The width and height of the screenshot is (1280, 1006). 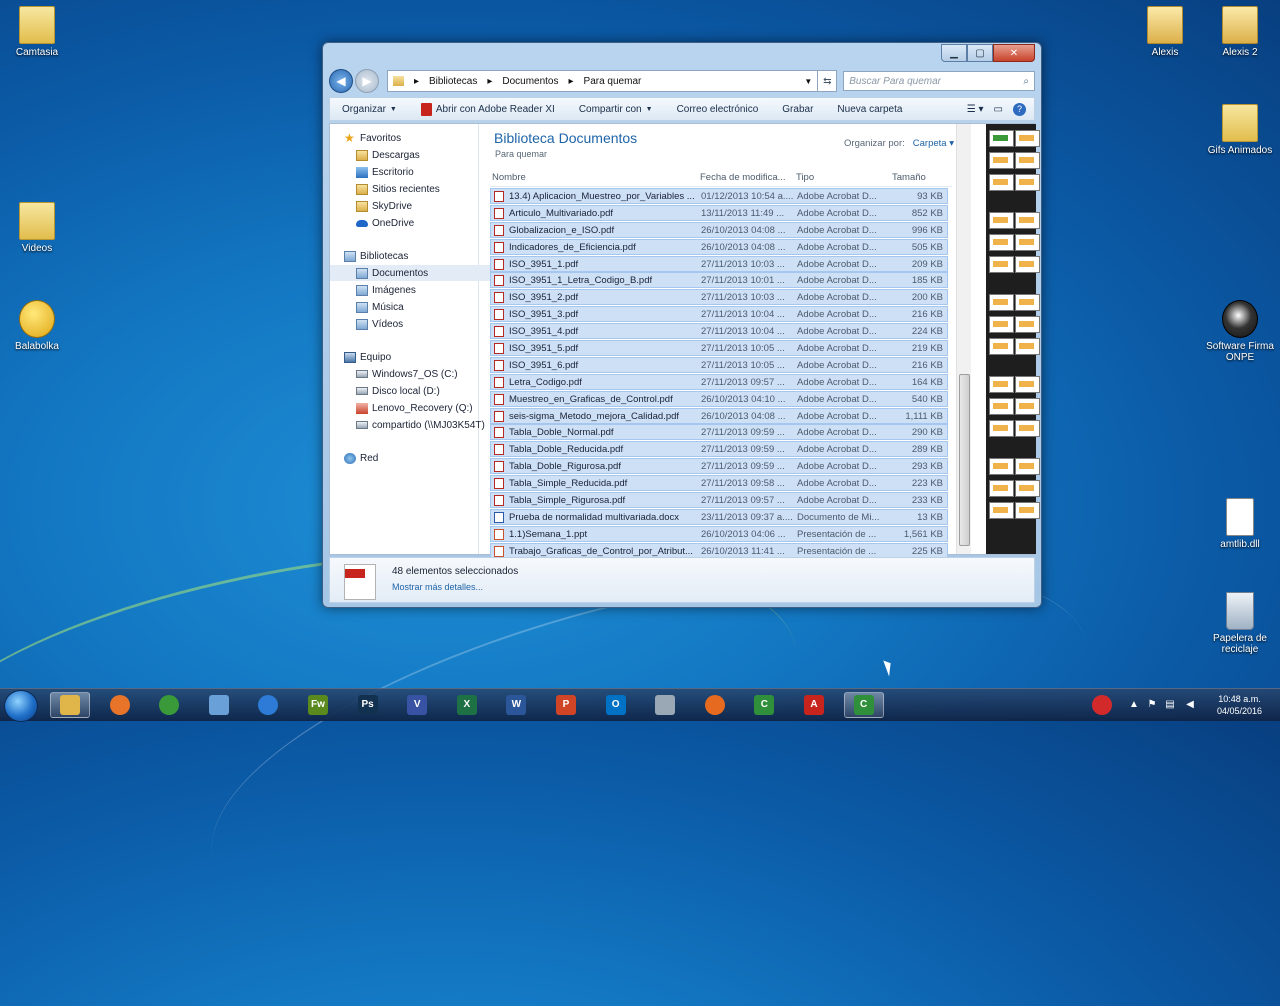 I want to click on search-input: Buscar Para quemar ⌕, so click(x=939, y=81).